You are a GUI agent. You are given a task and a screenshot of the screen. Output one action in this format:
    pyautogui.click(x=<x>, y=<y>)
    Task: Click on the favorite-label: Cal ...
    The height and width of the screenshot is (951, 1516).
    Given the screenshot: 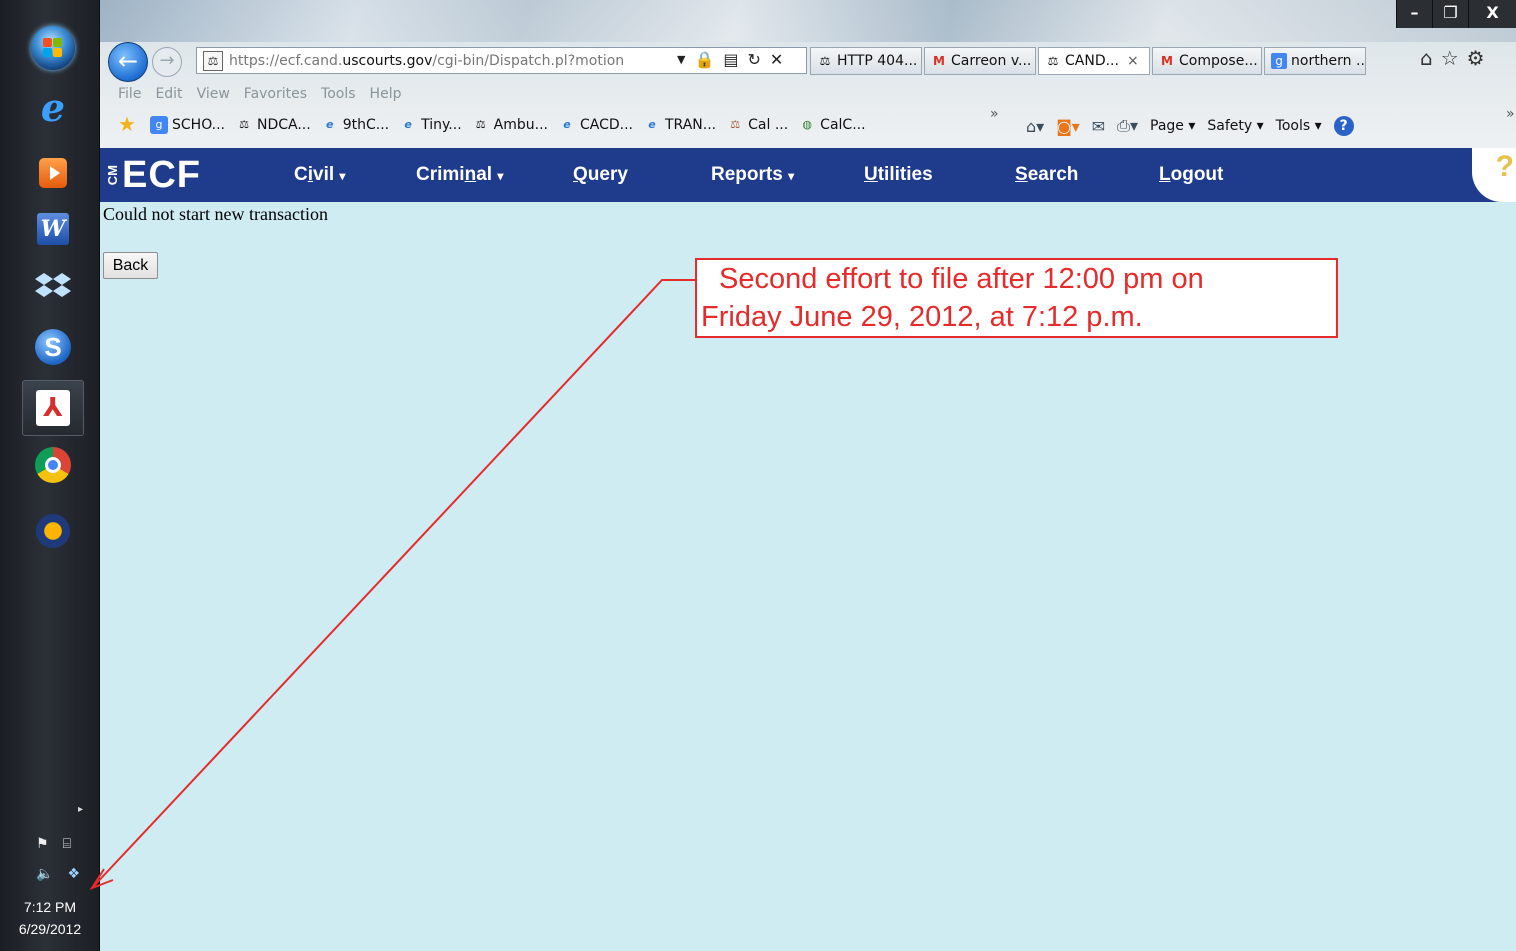 What is the action you would take?
    pyautogui.click(x=768, y=125)
    